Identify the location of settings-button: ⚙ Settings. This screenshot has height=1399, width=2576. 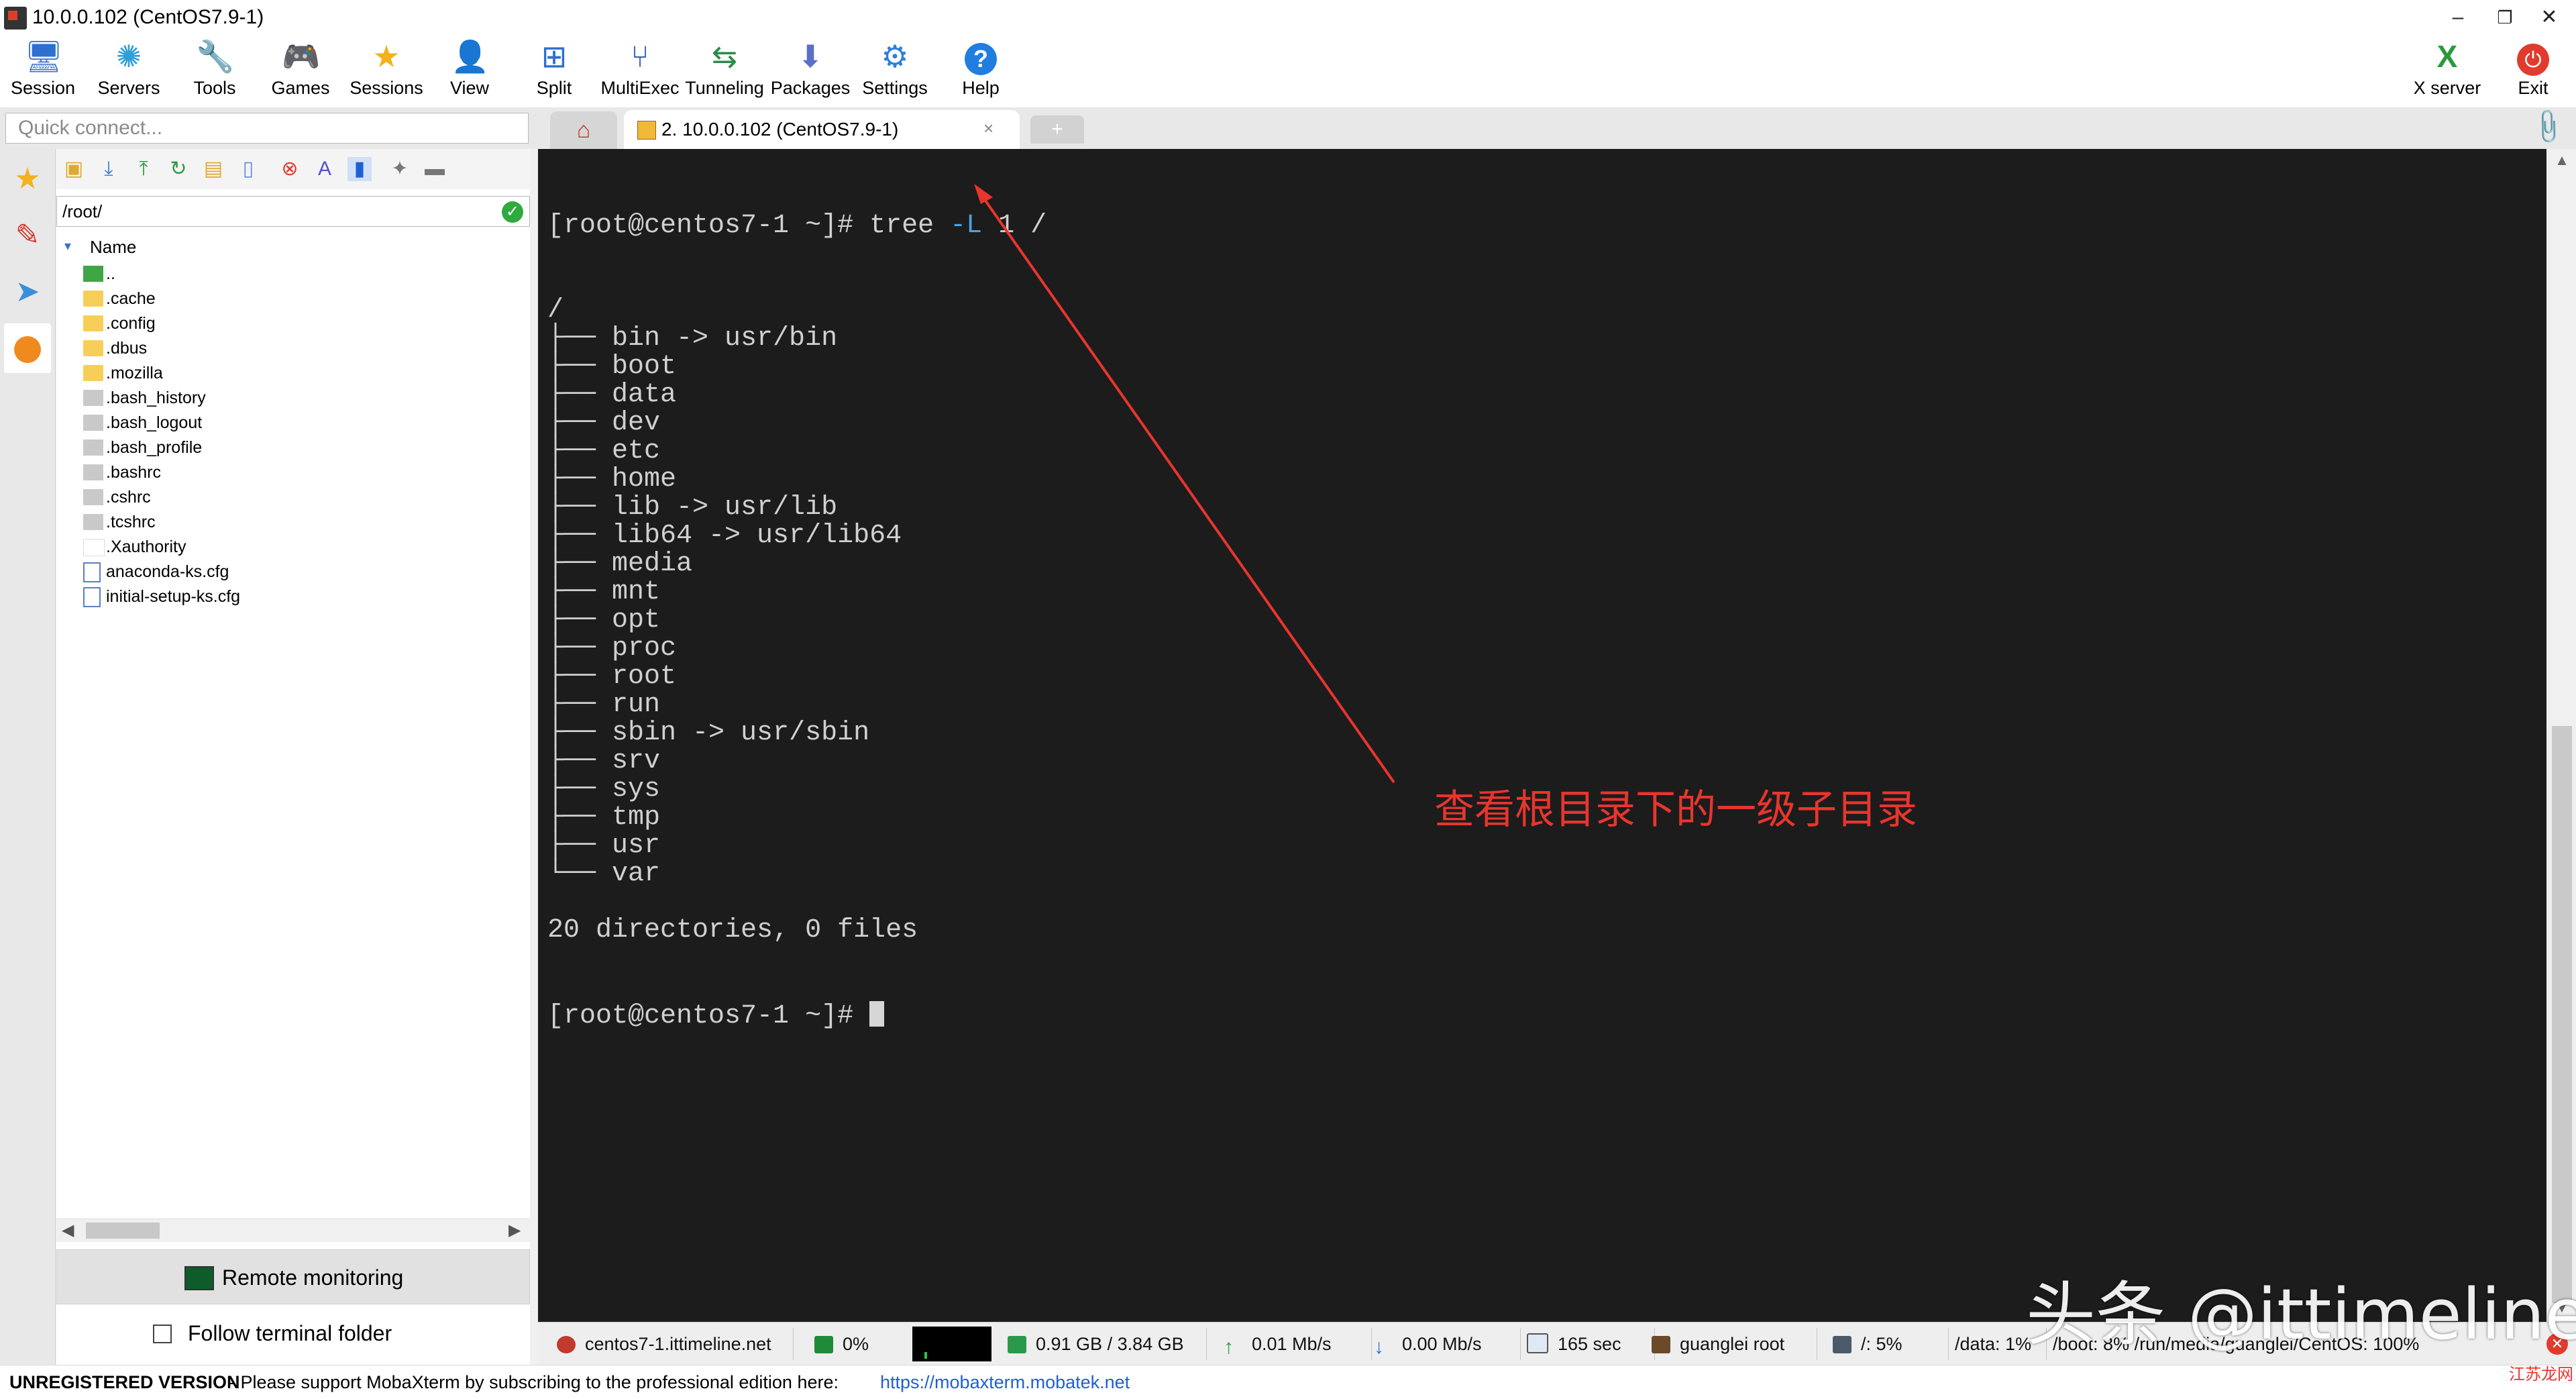
(895, 71).